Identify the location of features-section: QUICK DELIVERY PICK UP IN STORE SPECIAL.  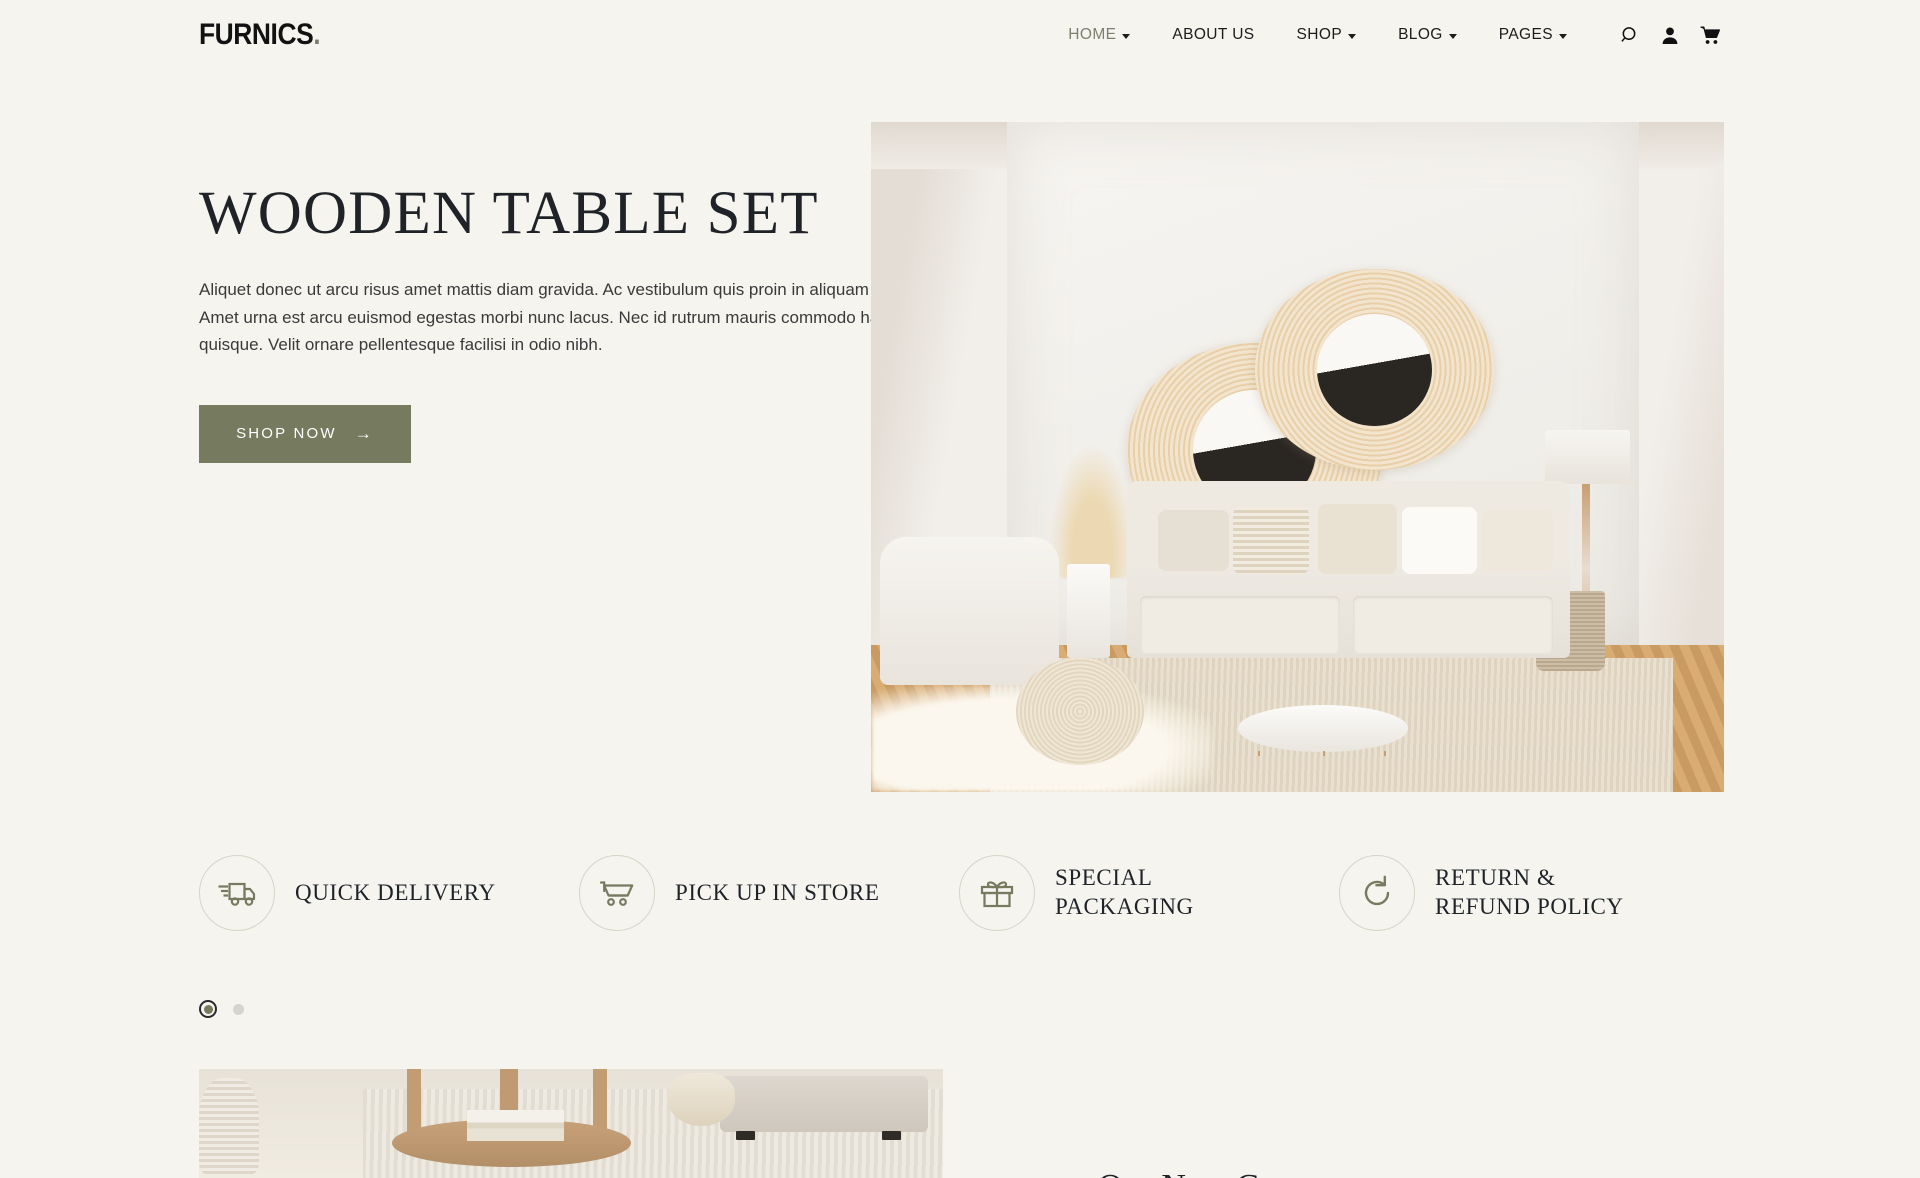
(960, 893).